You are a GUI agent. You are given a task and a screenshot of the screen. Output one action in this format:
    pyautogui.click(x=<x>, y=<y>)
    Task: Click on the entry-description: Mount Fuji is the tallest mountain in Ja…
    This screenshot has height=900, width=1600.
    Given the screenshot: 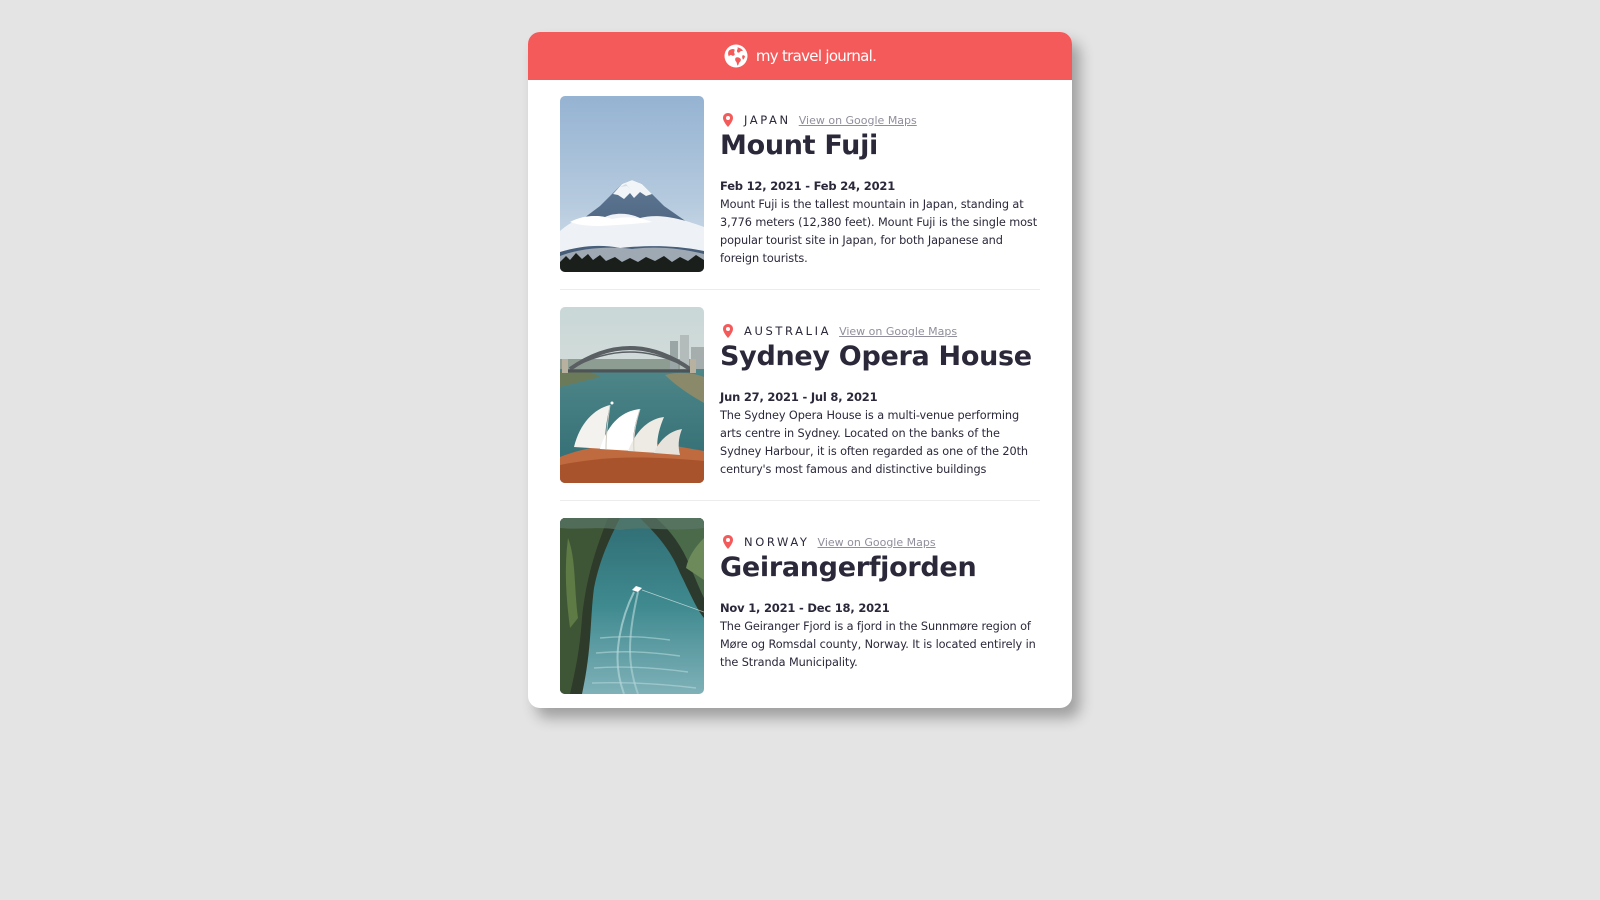 What is the action you would take?
    pyautogui.click(x=879, y=231)
    